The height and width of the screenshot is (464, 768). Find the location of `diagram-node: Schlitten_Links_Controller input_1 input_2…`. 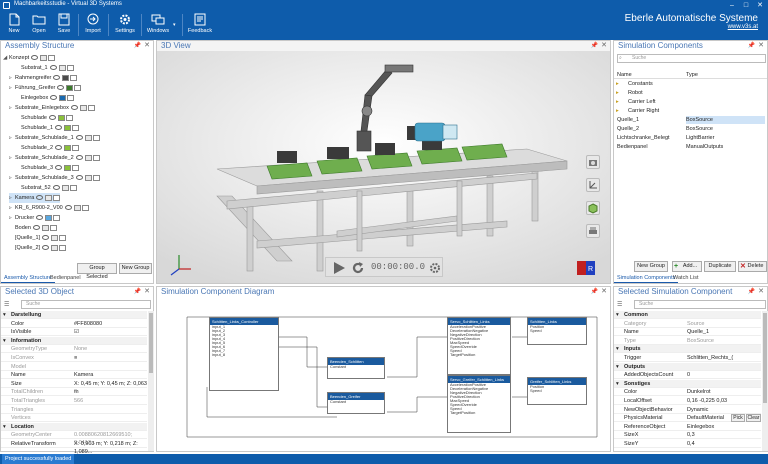

diagram-node: Schlitten_Links_Controller input_1 input_2… is located at coordinates (244, 354).